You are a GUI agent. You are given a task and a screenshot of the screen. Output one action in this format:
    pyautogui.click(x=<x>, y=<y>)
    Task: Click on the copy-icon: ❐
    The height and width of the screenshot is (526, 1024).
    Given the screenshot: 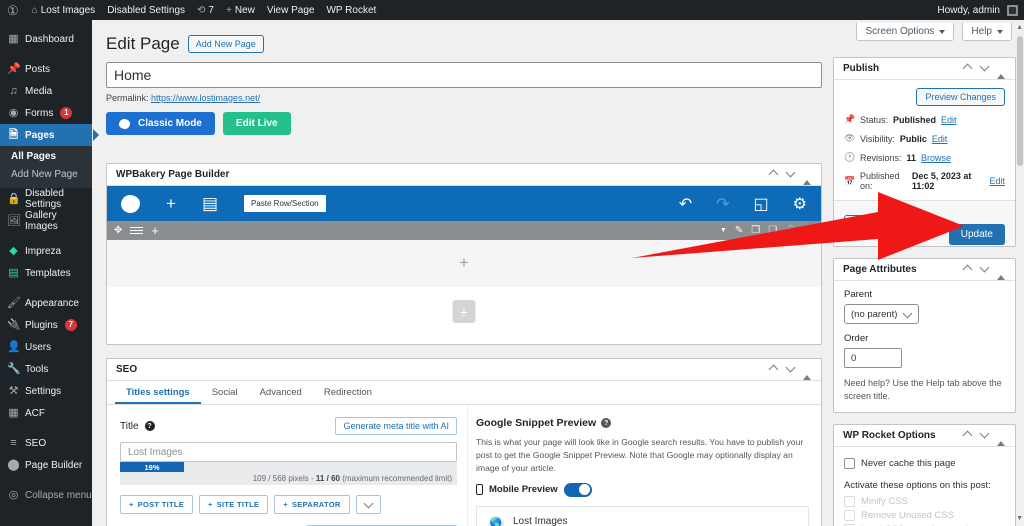 What is the action you would take?
    pyautogui.click(x=755, y=230)
    